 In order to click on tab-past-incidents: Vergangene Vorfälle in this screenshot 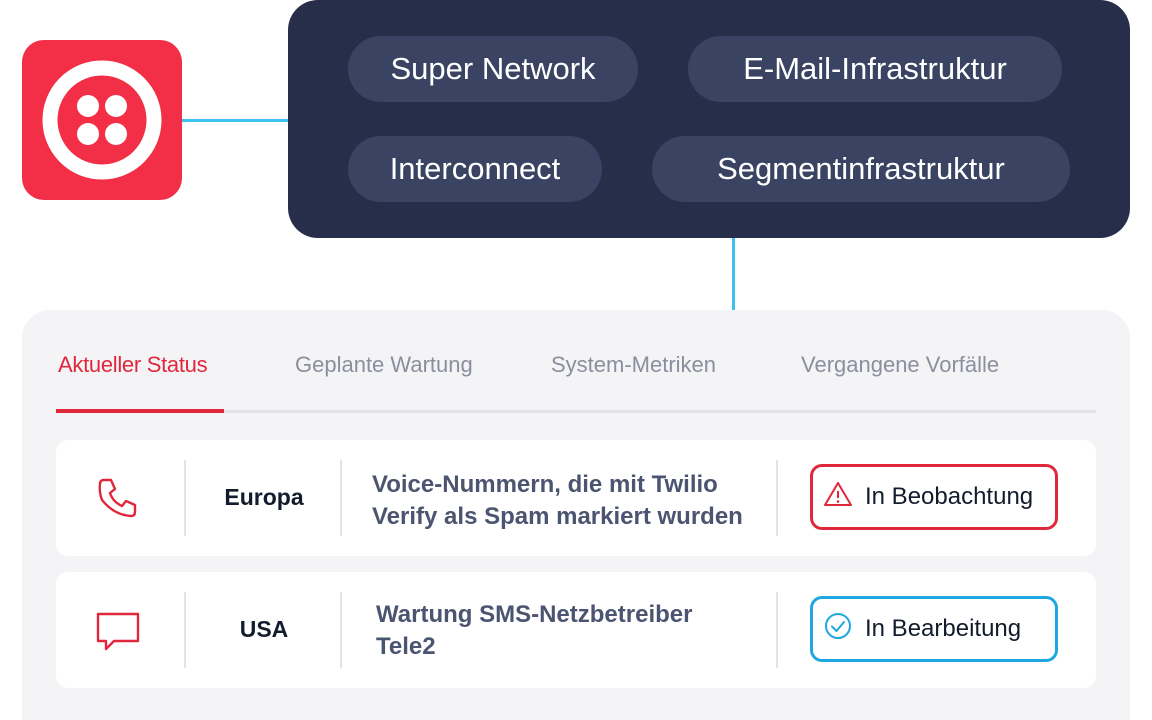, I will do `click(900, 365)`.